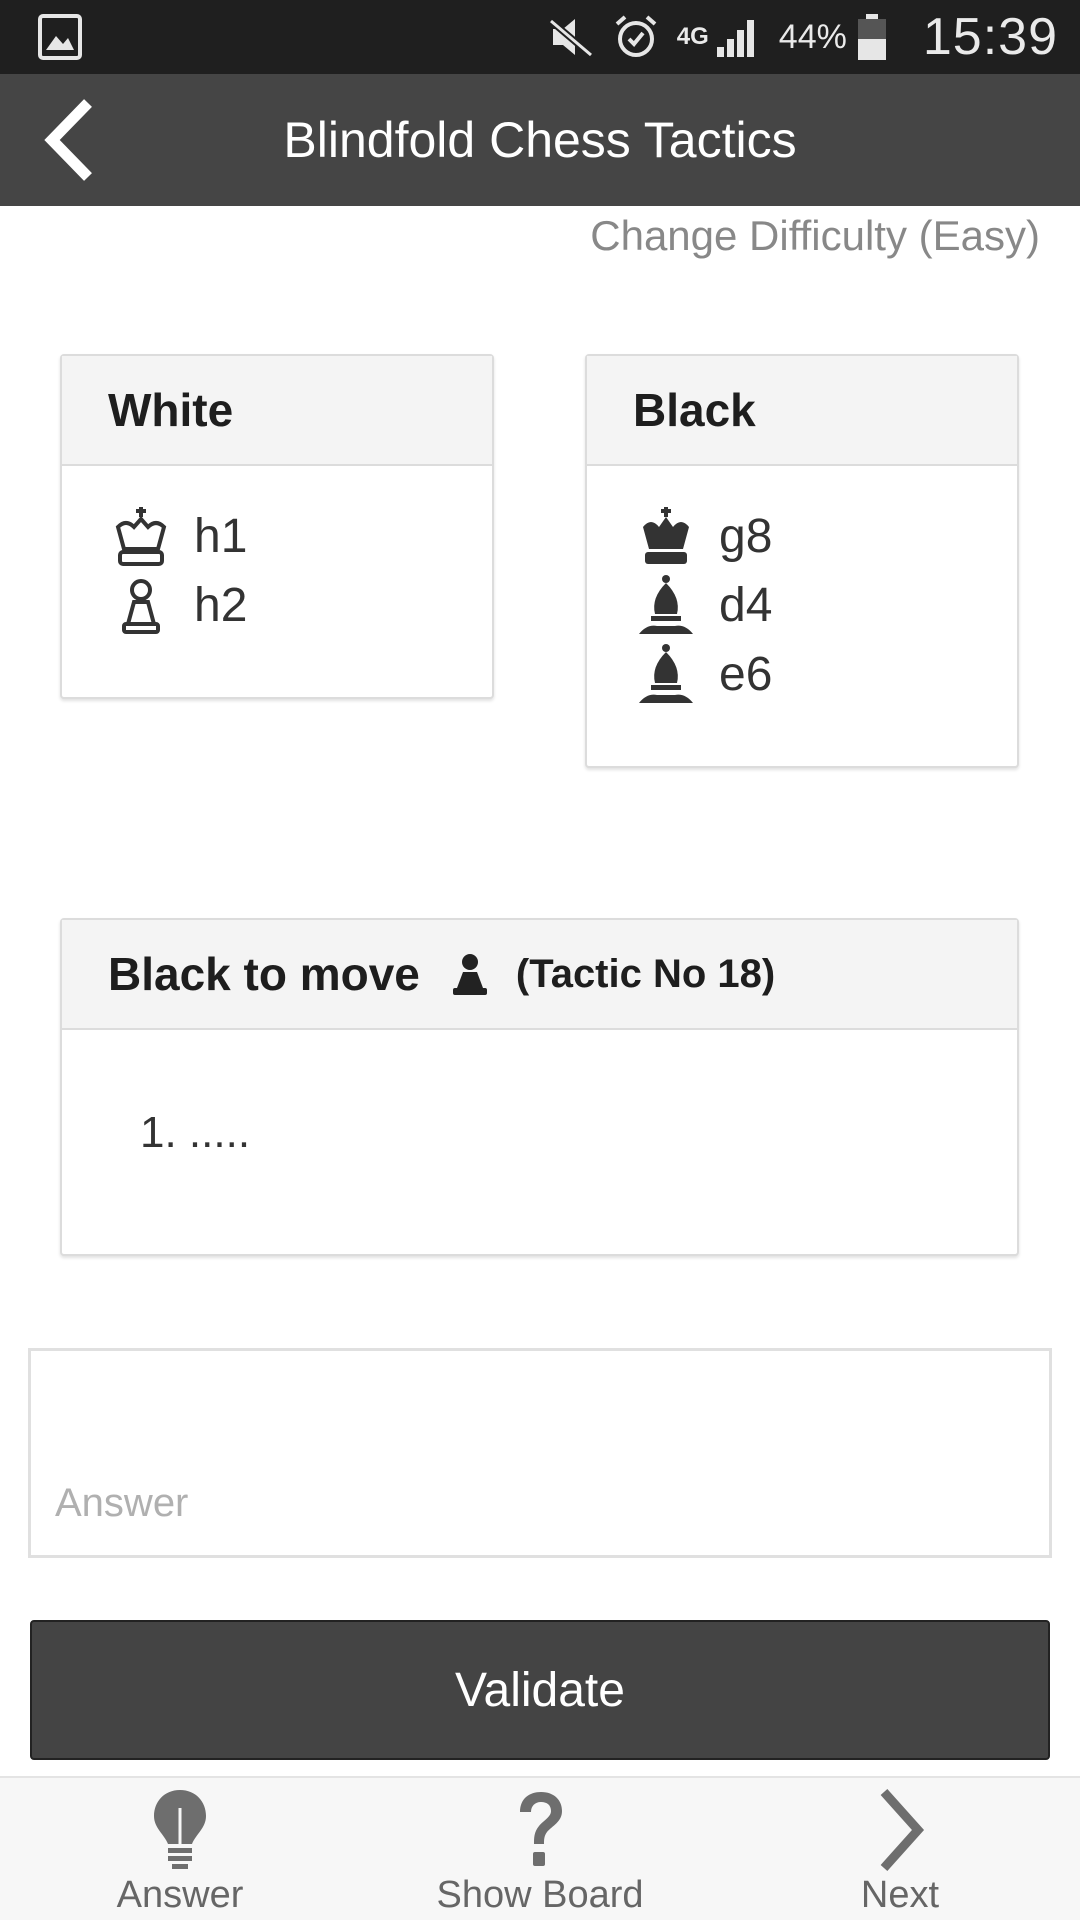 The image size is (1080, 1920). Describe the element at coordinates (636, 37) in the screenshot. I see `alarm-icon` at that location.